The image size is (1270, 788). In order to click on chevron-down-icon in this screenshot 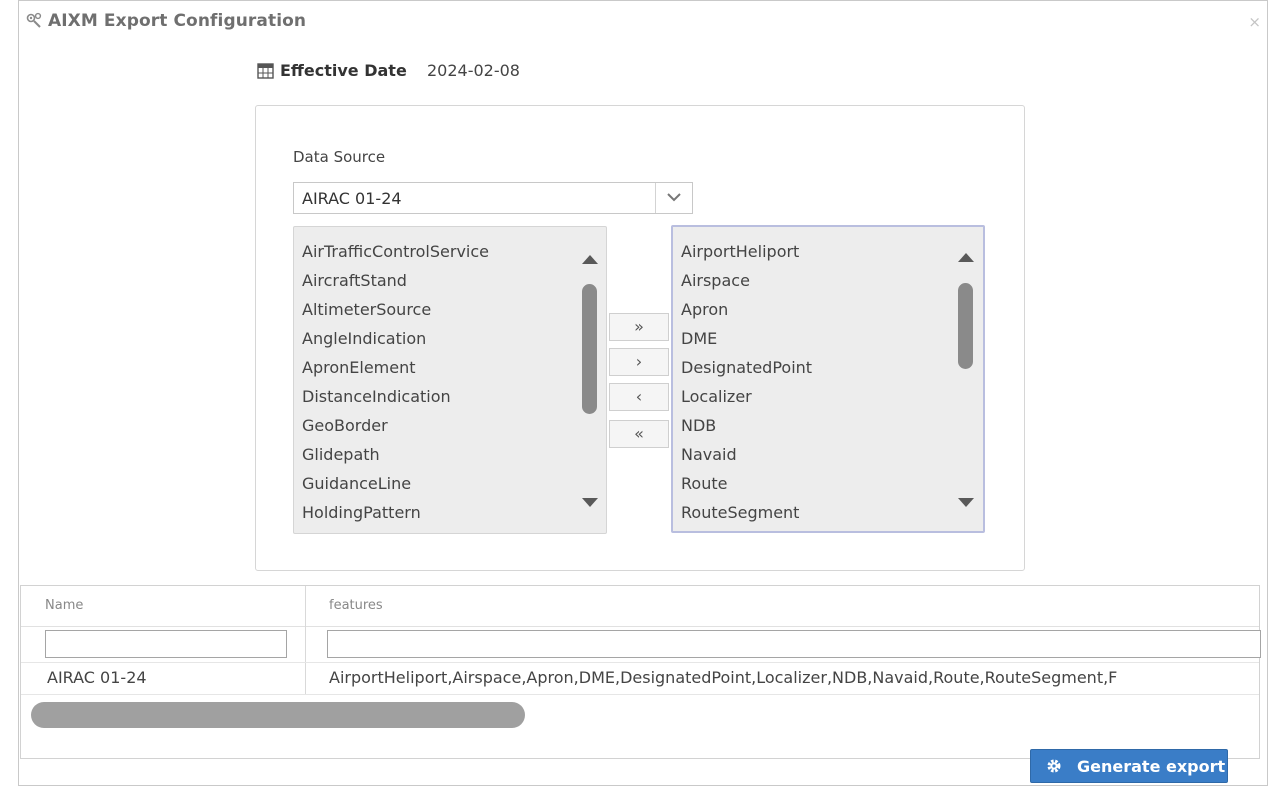, I will do `click(674, 197)`.